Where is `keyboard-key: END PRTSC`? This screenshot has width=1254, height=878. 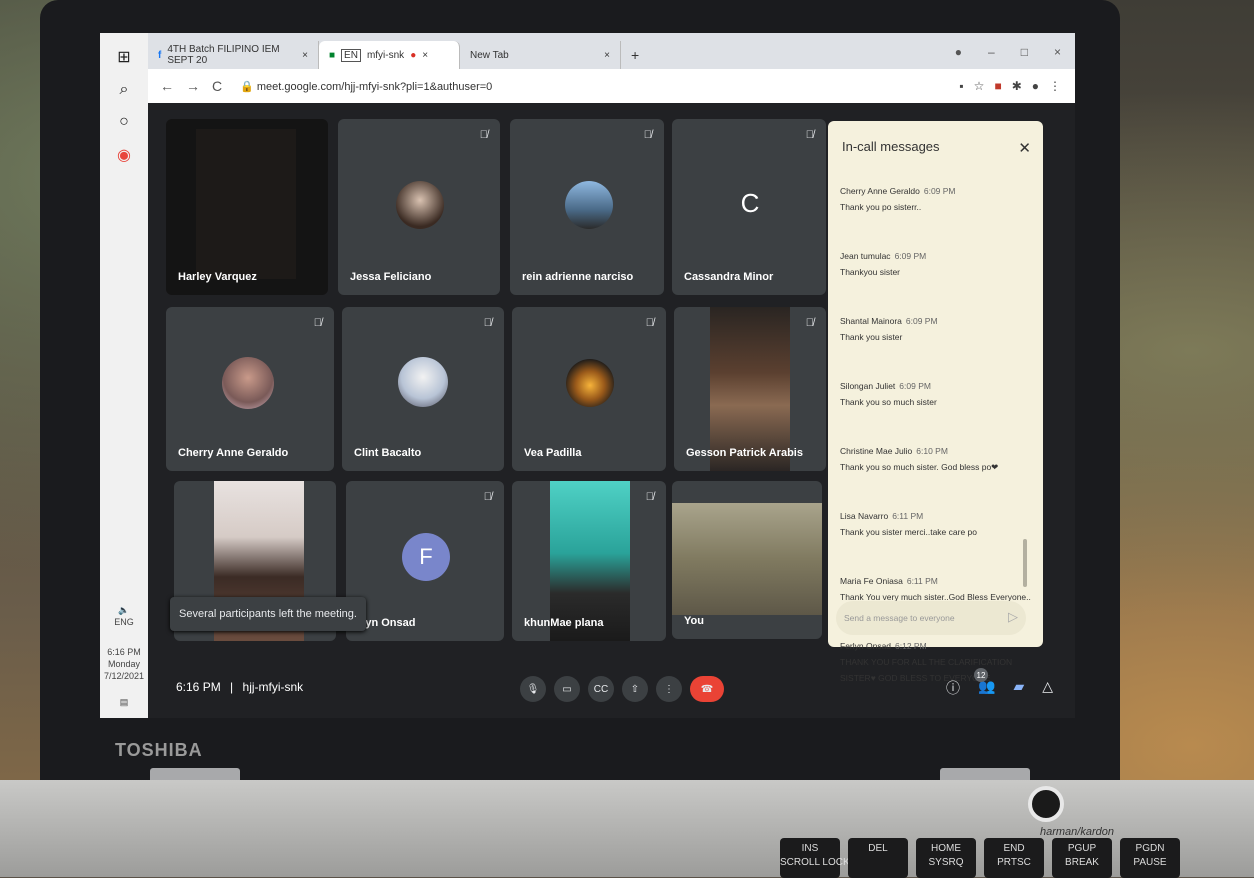
keyboard-key: END PRTSC is located at coordinates (1014, 858).